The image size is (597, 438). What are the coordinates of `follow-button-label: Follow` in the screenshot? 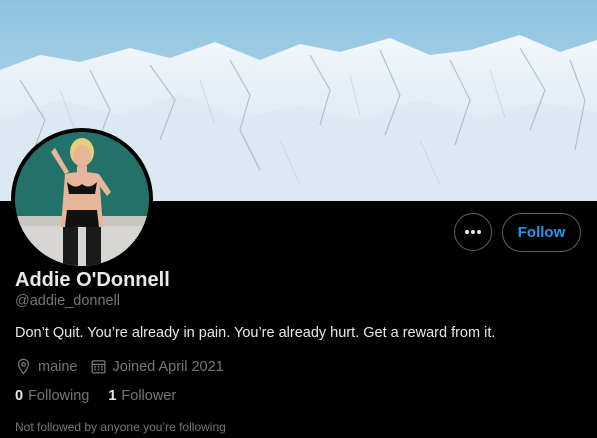 It's located at (541, 232).